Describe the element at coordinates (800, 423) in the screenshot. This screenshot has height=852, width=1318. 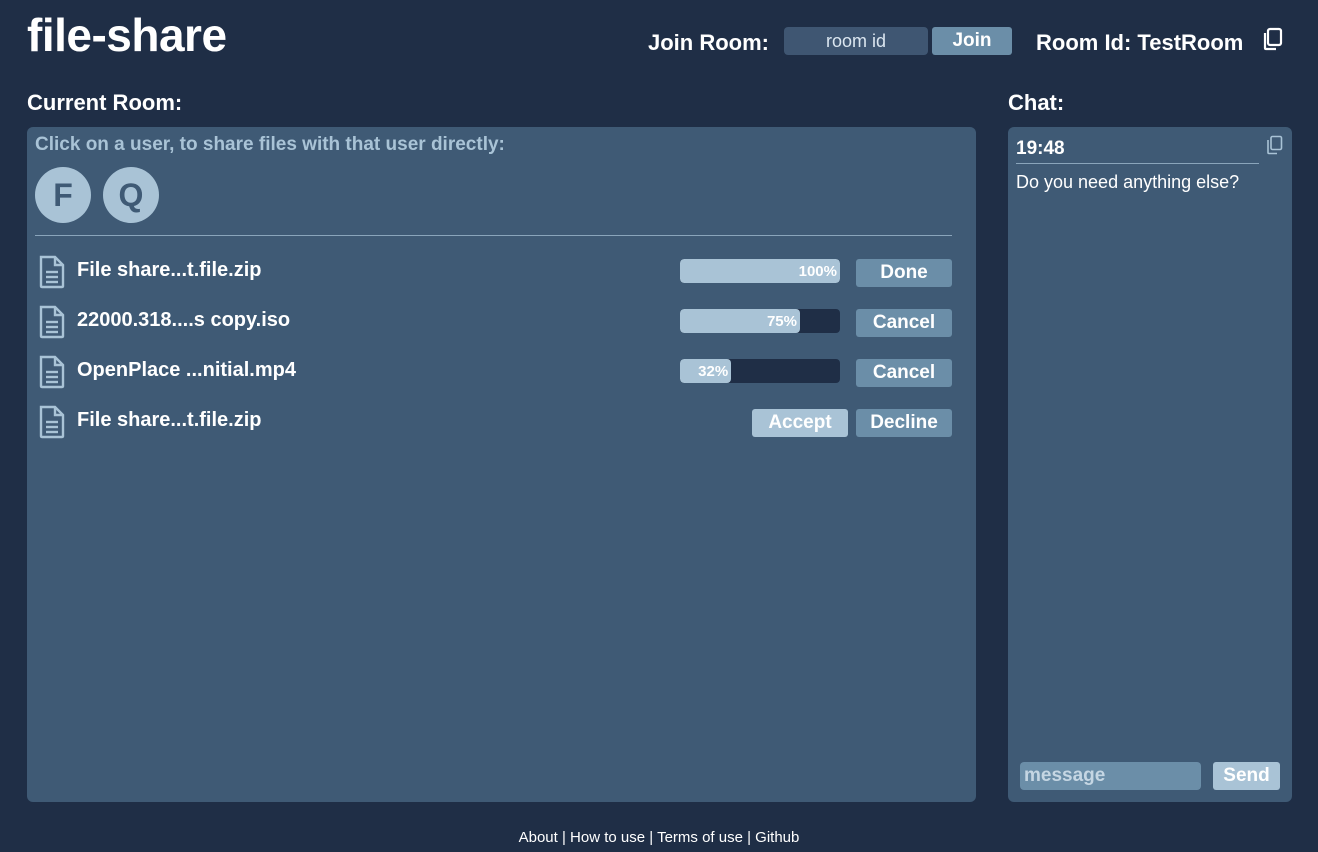
I see `accept-button: Accept` at that location.